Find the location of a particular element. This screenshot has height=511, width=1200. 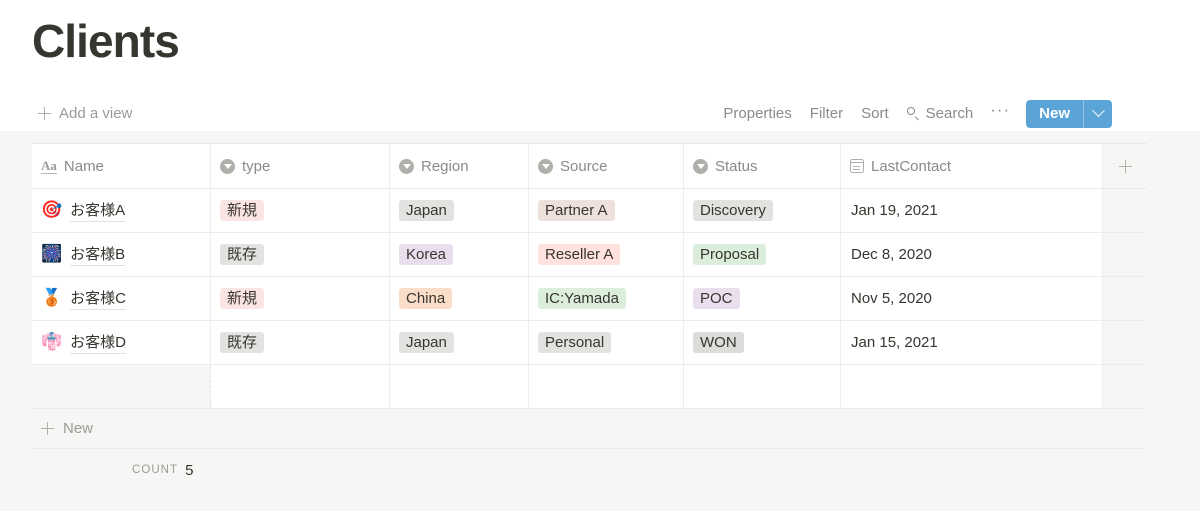

bronze-medal-icon: 🥉 is located at coordinates (52, 298).